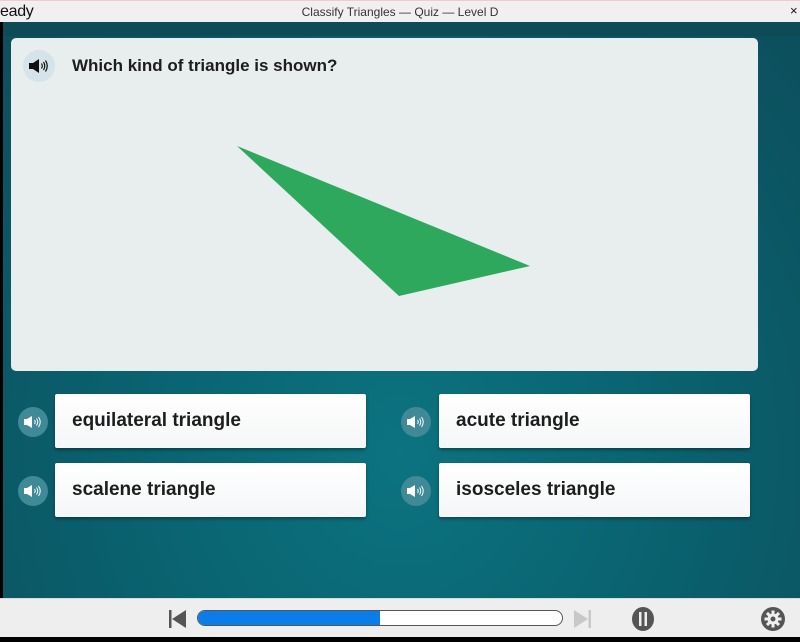  Describe the element at coordinates (144, 489) in the screenshot. I see `answer-label: scalene triangle` at that location.